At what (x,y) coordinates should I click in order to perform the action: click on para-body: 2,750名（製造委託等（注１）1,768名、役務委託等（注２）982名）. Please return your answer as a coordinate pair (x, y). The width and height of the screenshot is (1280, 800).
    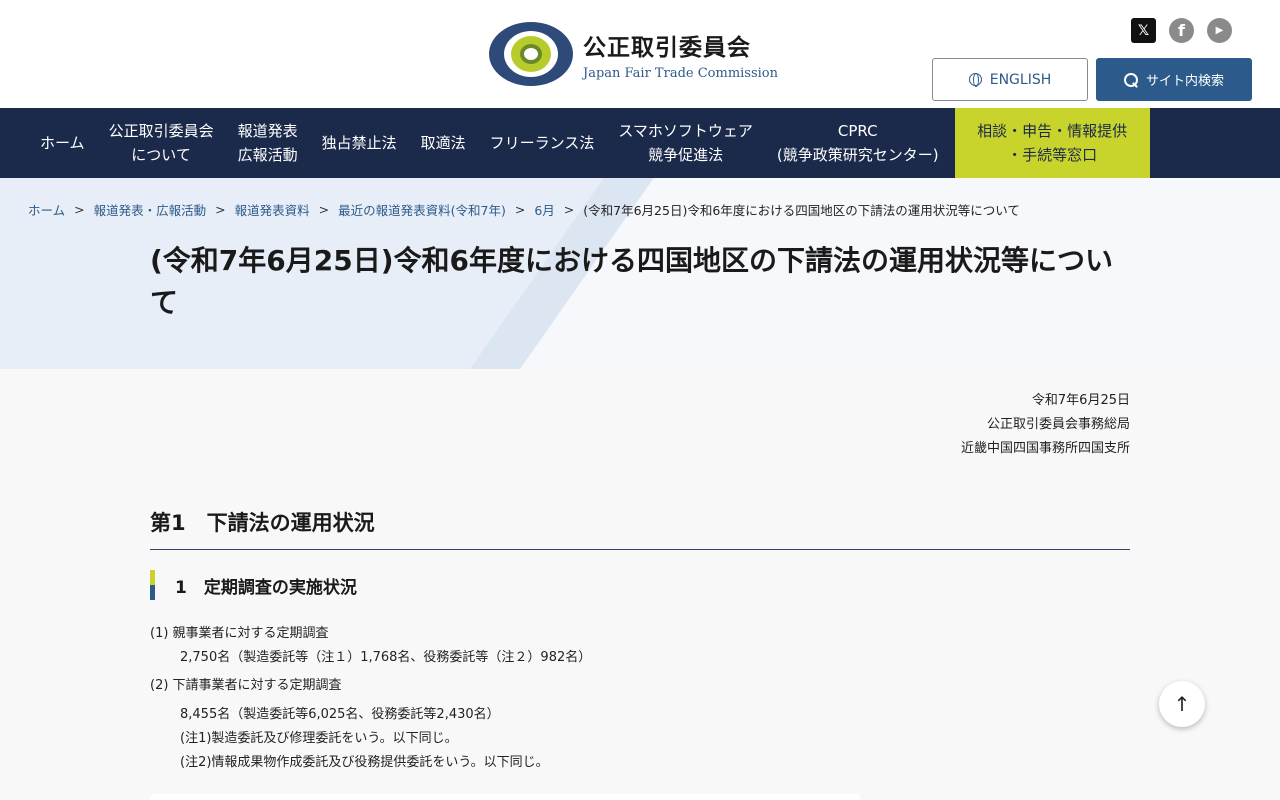
    Looking at the image, I should click on (386, 657).